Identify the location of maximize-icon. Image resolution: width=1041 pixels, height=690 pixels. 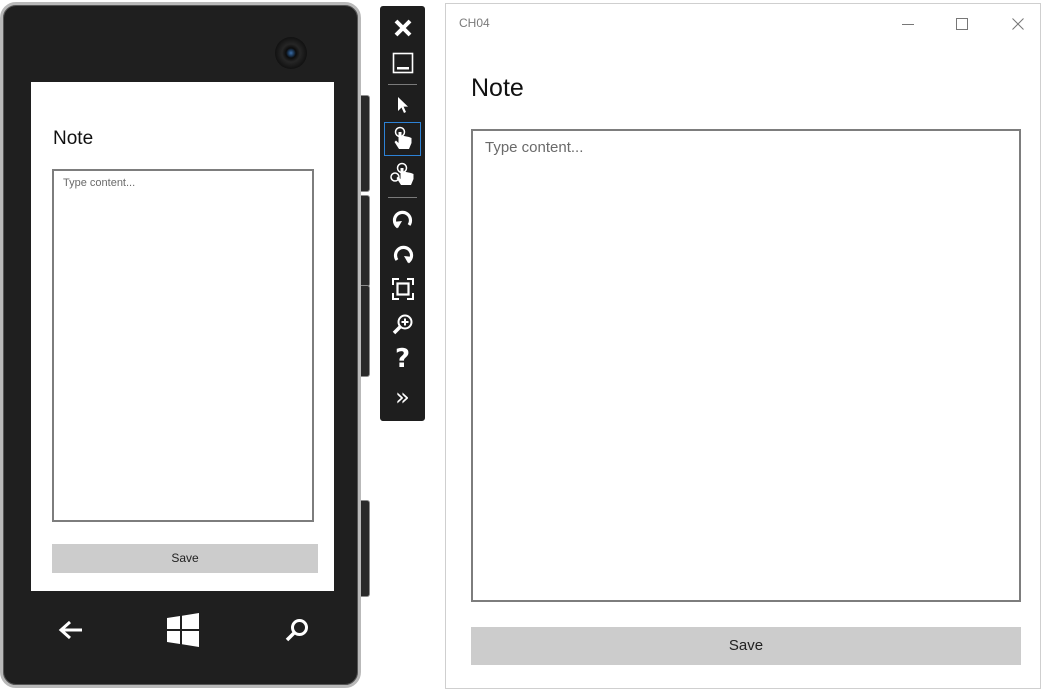
(962, 24).